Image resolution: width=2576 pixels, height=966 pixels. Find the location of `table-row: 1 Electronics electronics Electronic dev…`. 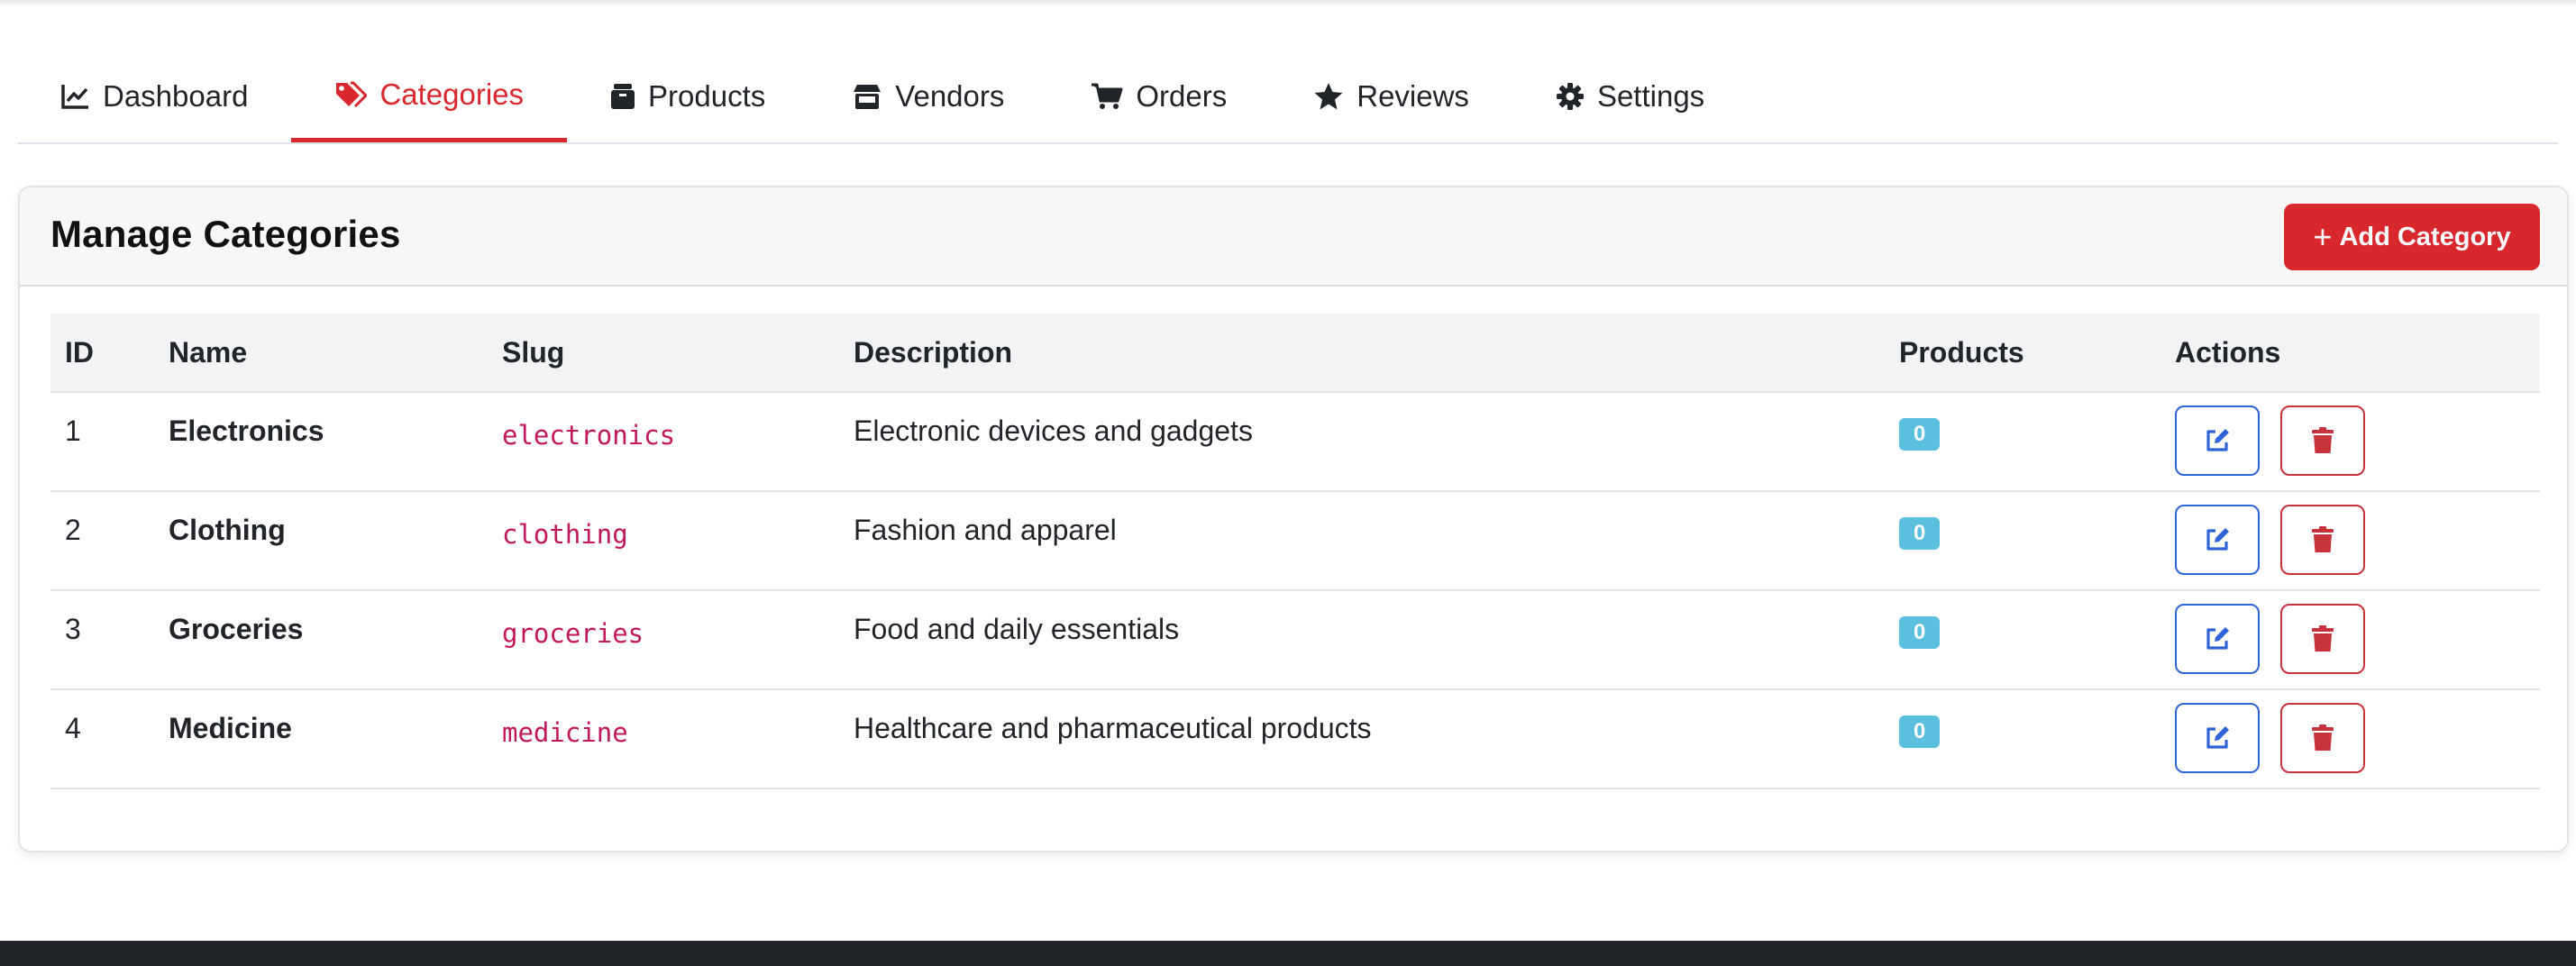

table-row: 1 Electronics electronics Electronic dev… is located at coordinates (1295, 442).